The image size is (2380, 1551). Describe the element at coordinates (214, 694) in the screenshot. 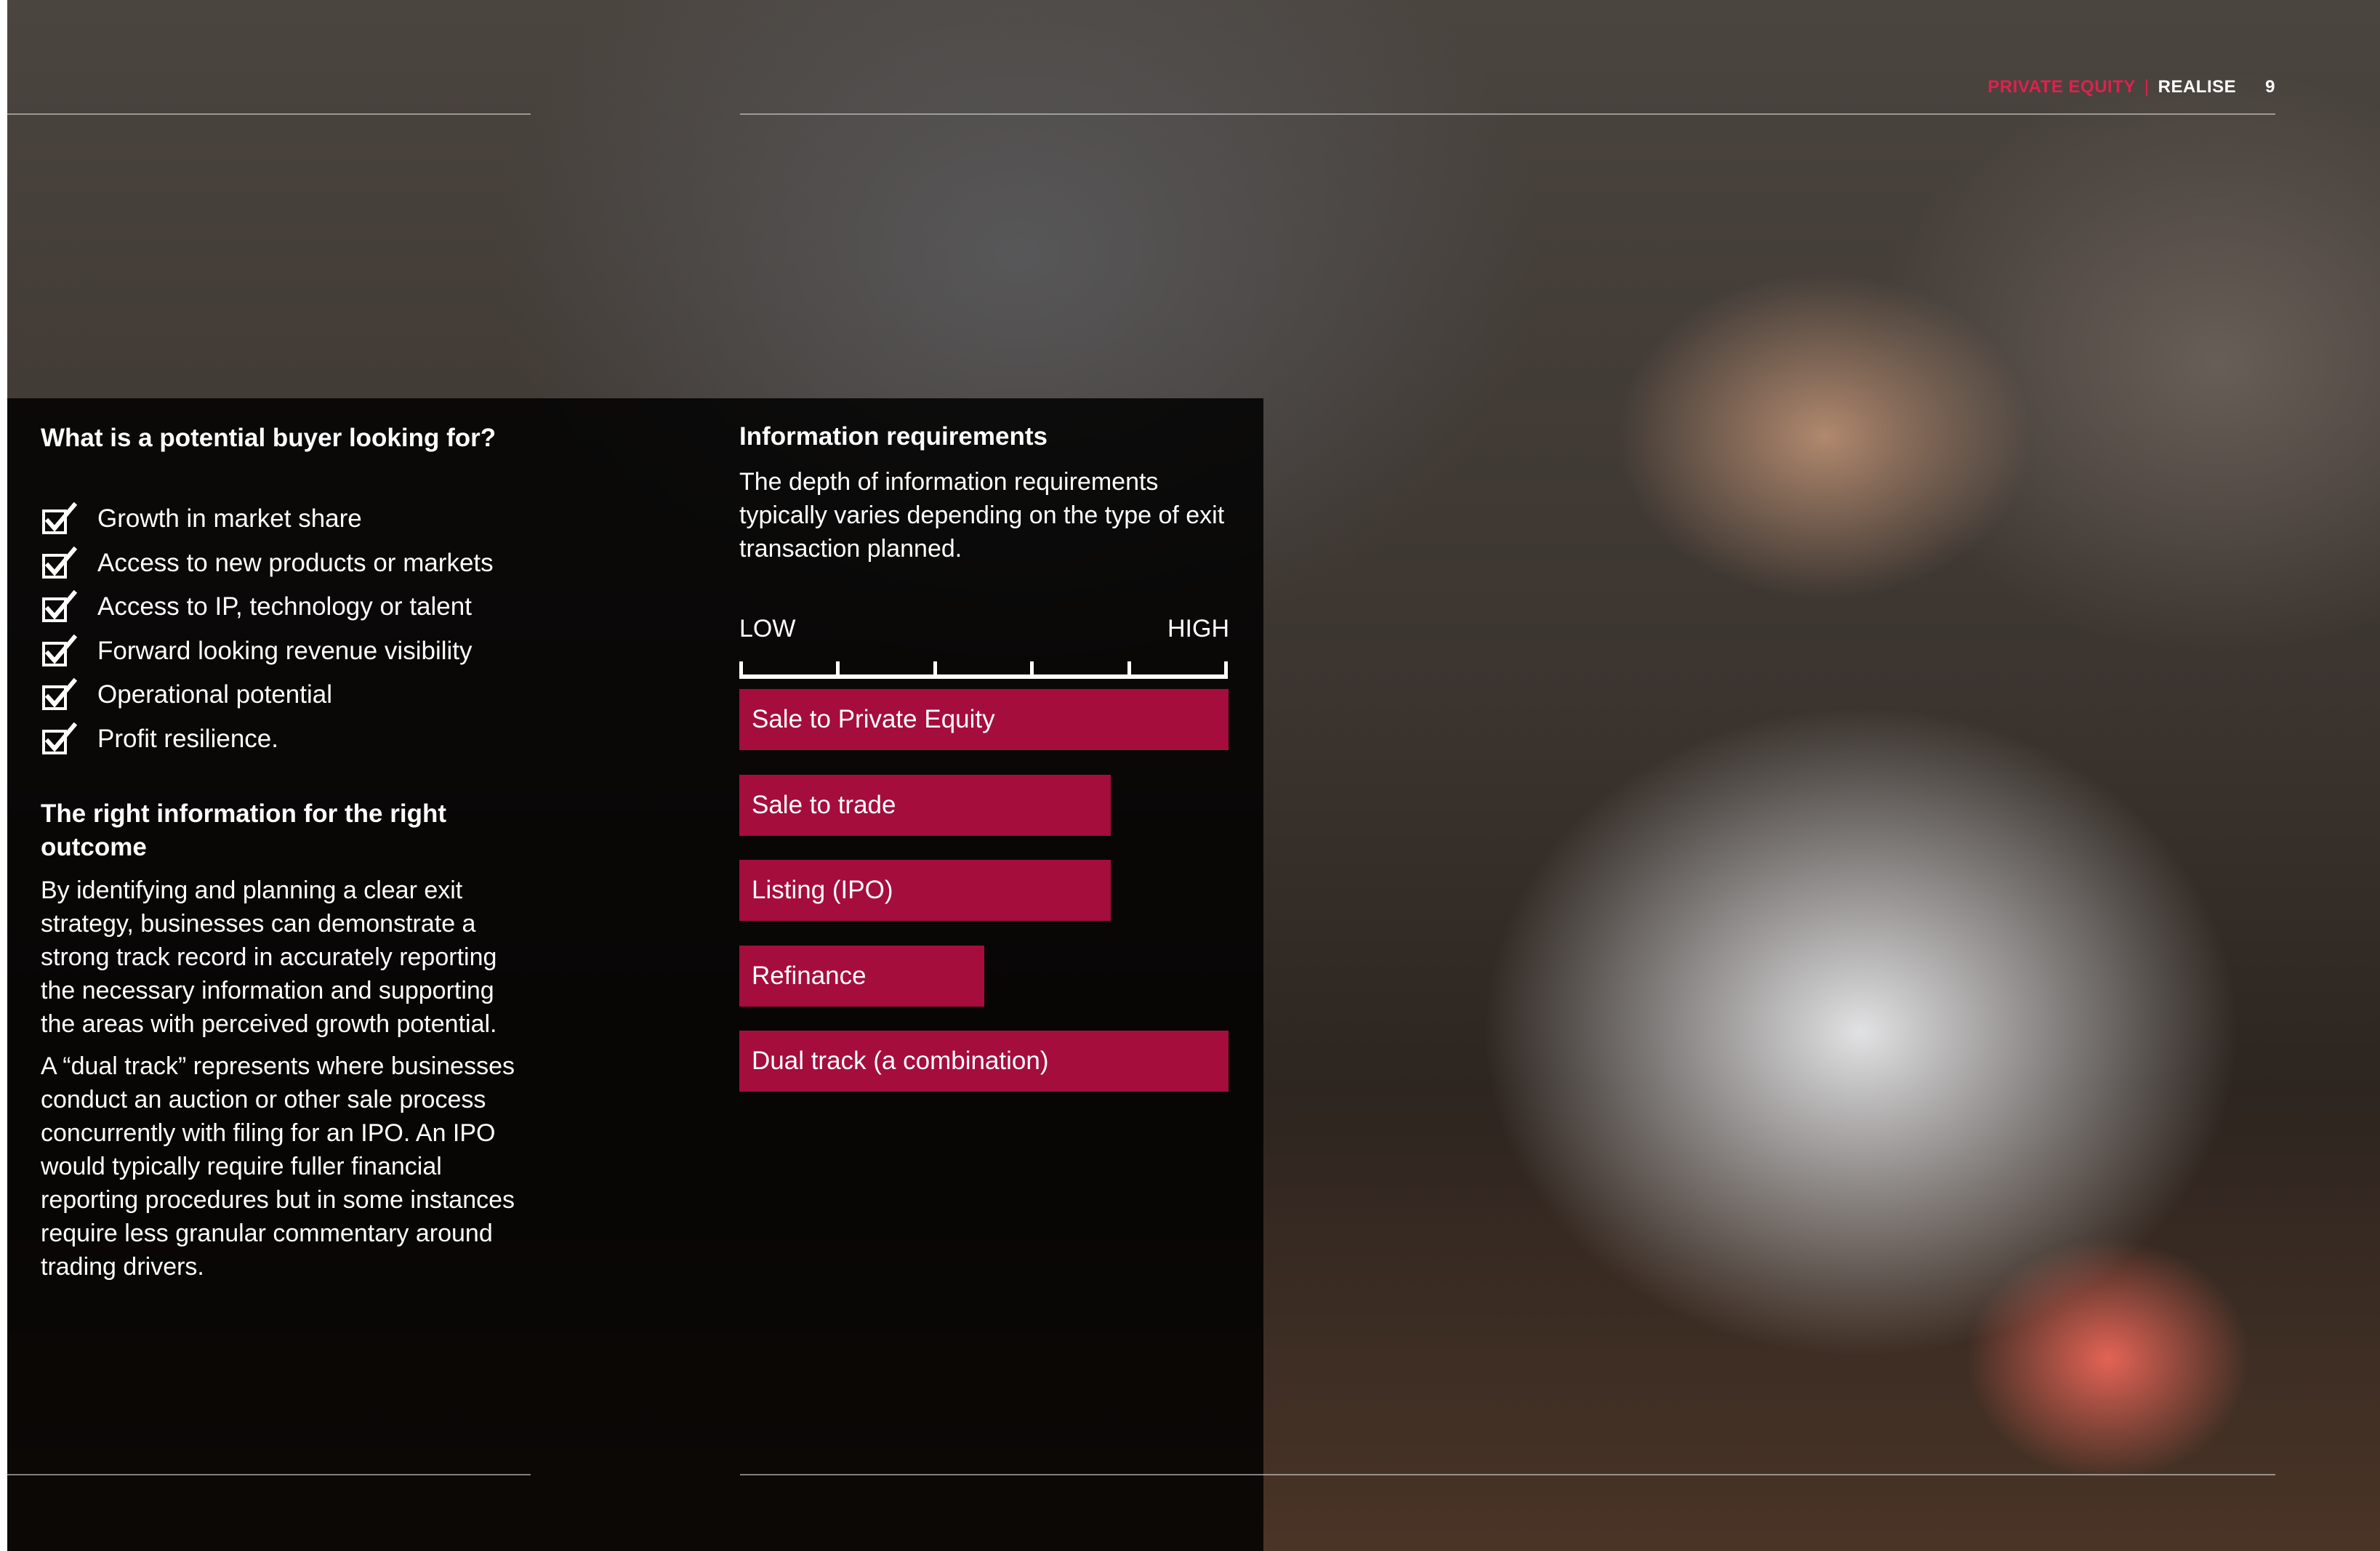

I see `checklist-item-label: Operational potential` at that location.